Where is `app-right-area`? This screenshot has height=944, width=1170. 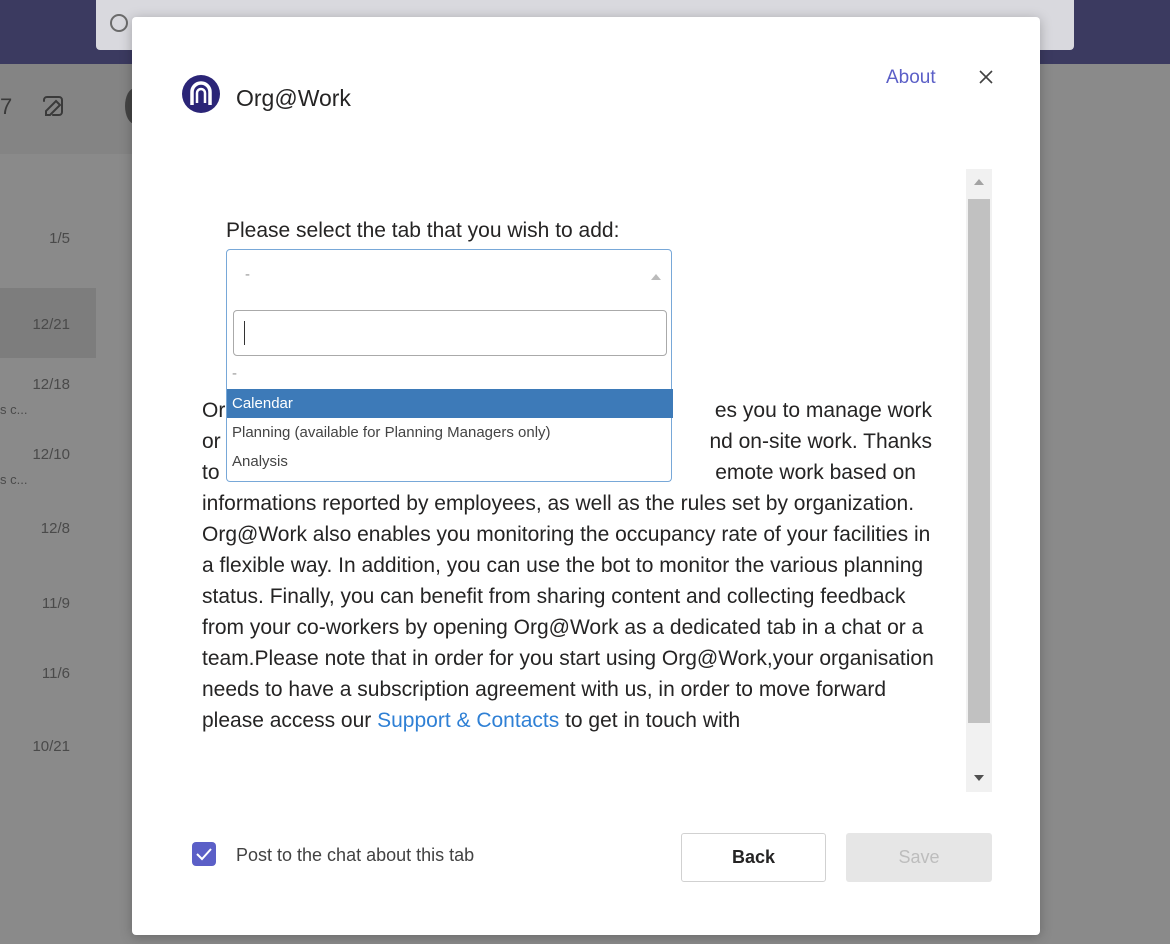
app-right-area is located at coordinates (1105, 504).